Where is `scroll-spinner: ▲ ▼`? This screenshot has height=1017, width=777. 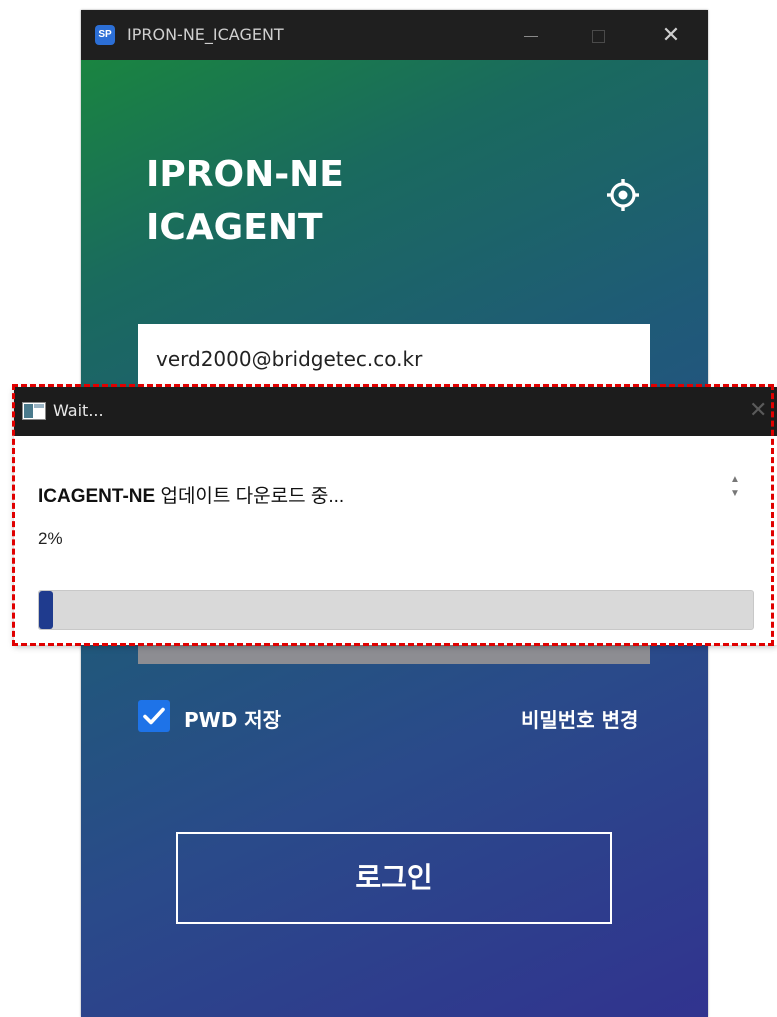
scroll-spinner: ▲ ▼ is located at coordinates (735, 488).